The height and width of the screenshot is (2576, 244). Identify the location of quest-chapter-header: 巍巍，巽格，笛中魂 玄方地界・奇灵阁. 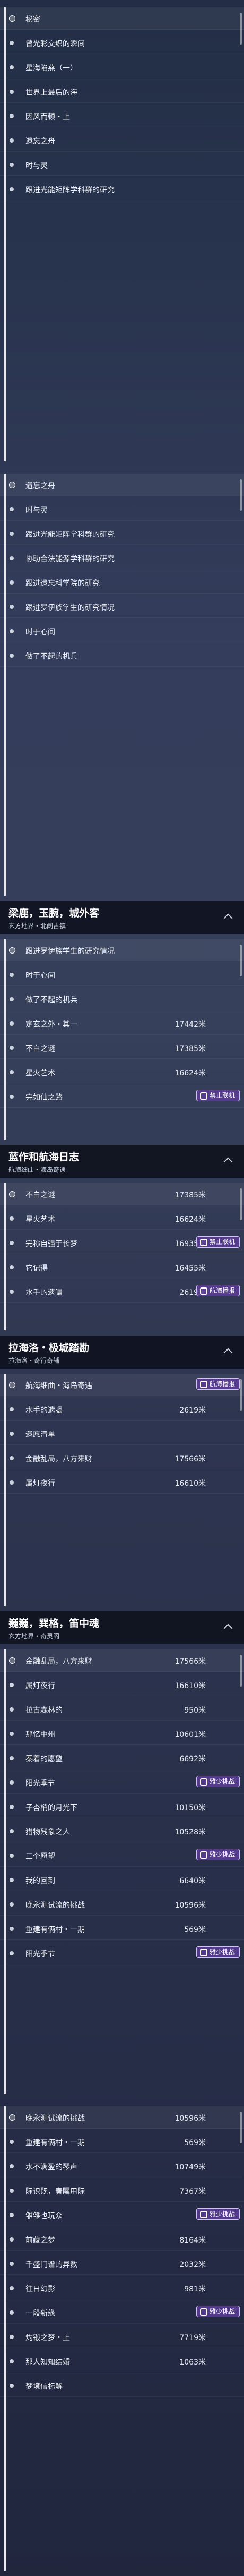
(122, 1627).